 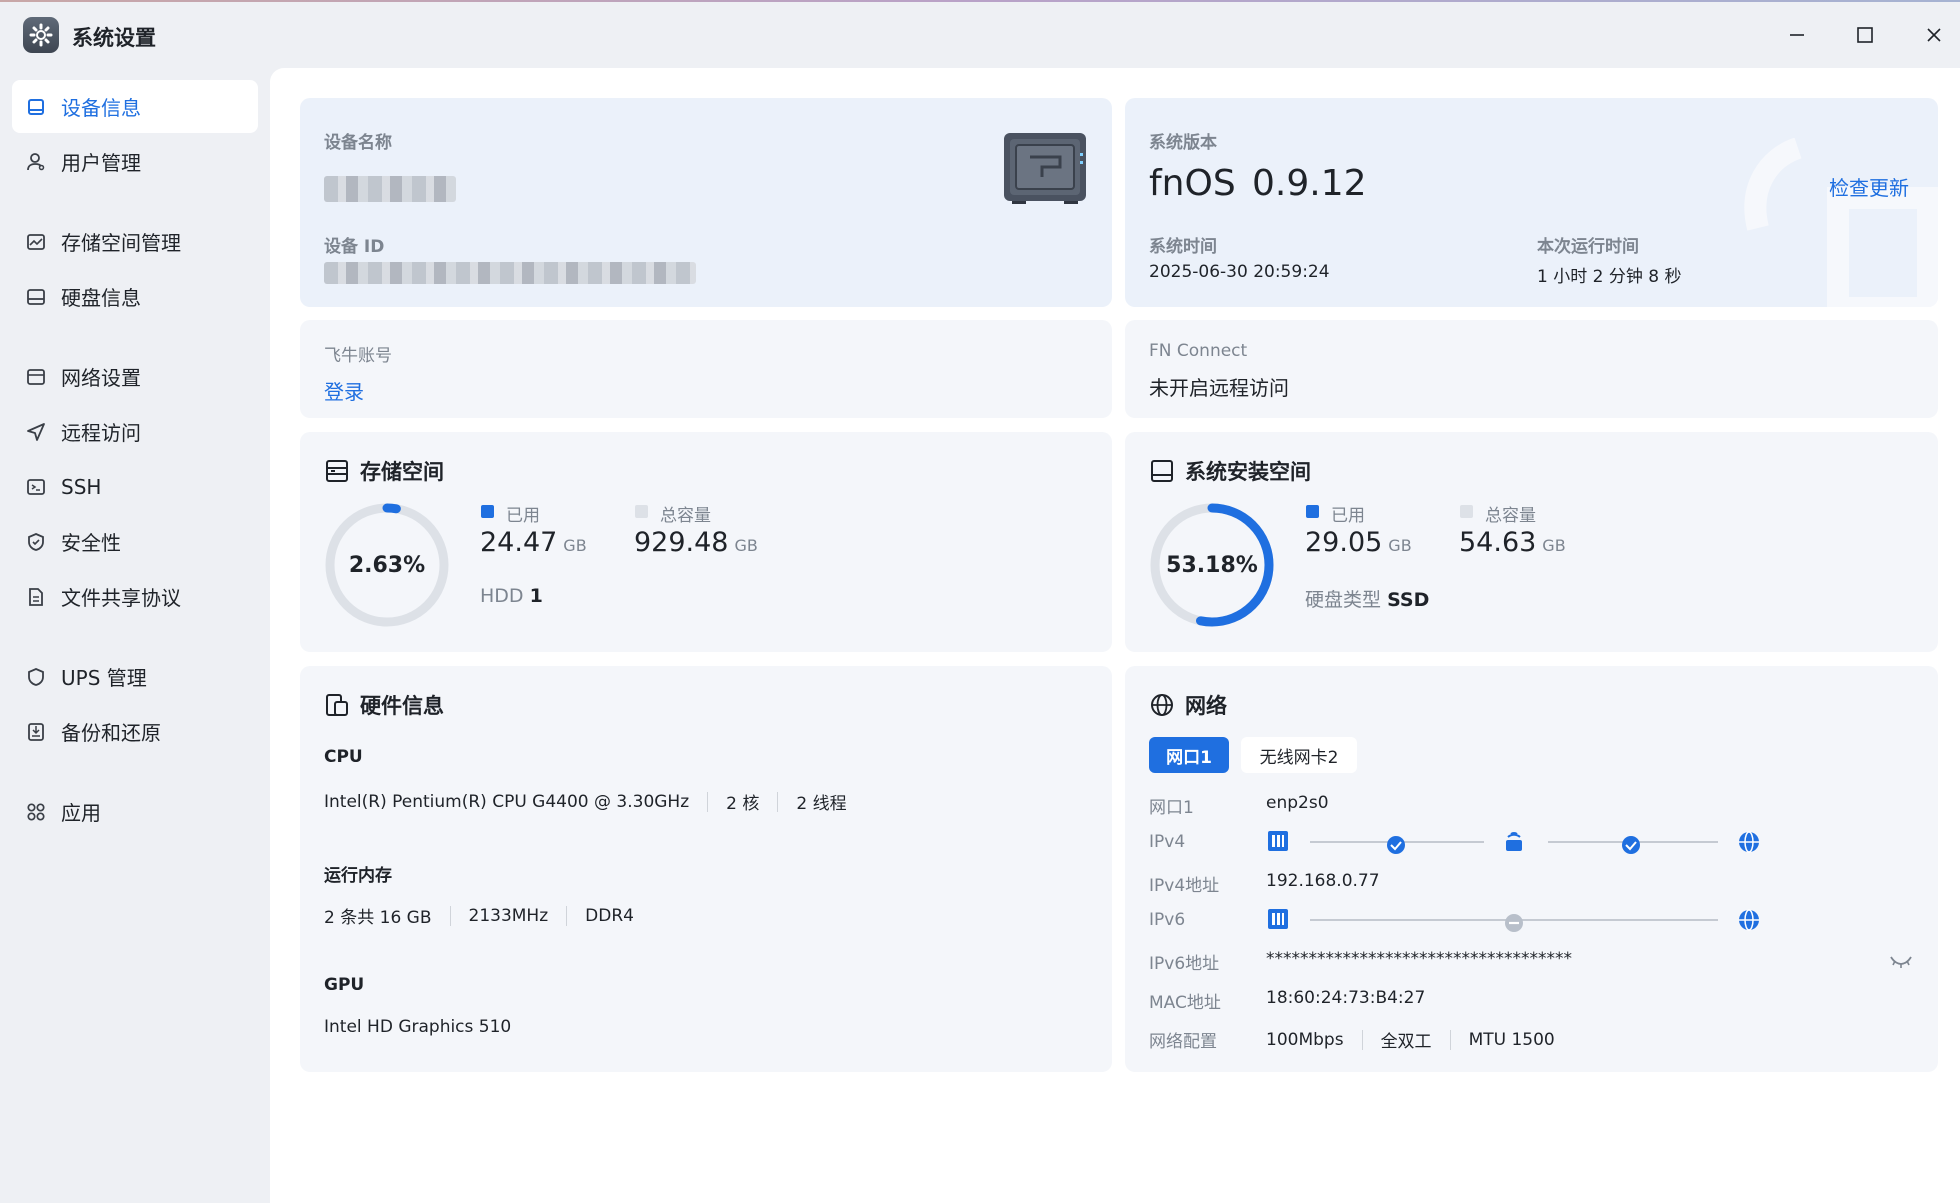 What do you see at coordinates (1189, 755) in the screenshot?
I see `tab-port-1: 网口1` at bounding box center [1189, 755].